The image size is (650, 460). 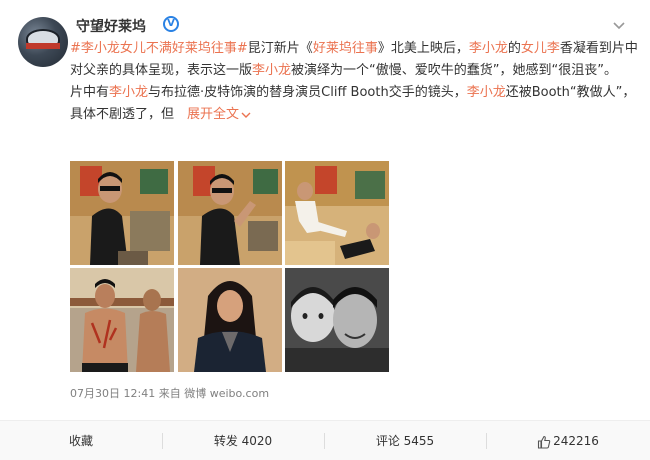 I want to click on repost-button: 转发 4020, so click(x=243, y=440).